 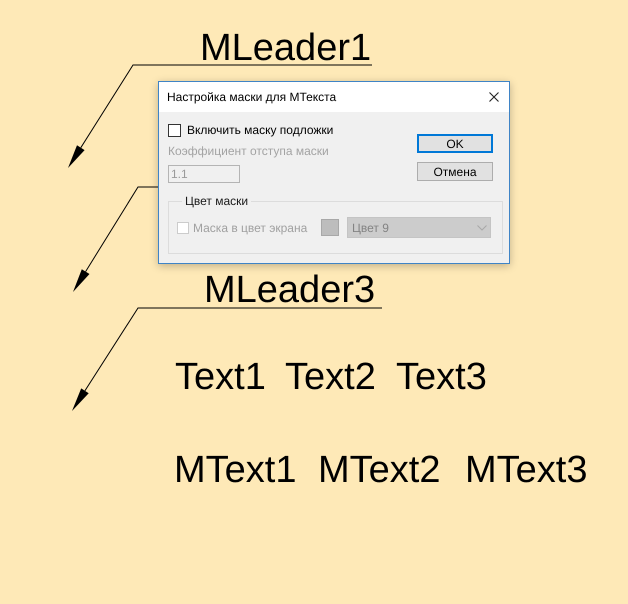 What do you see at coordinates (455, 143) in the screenshot?
I see `ok-button: OK` at bounding box center [455, 143].